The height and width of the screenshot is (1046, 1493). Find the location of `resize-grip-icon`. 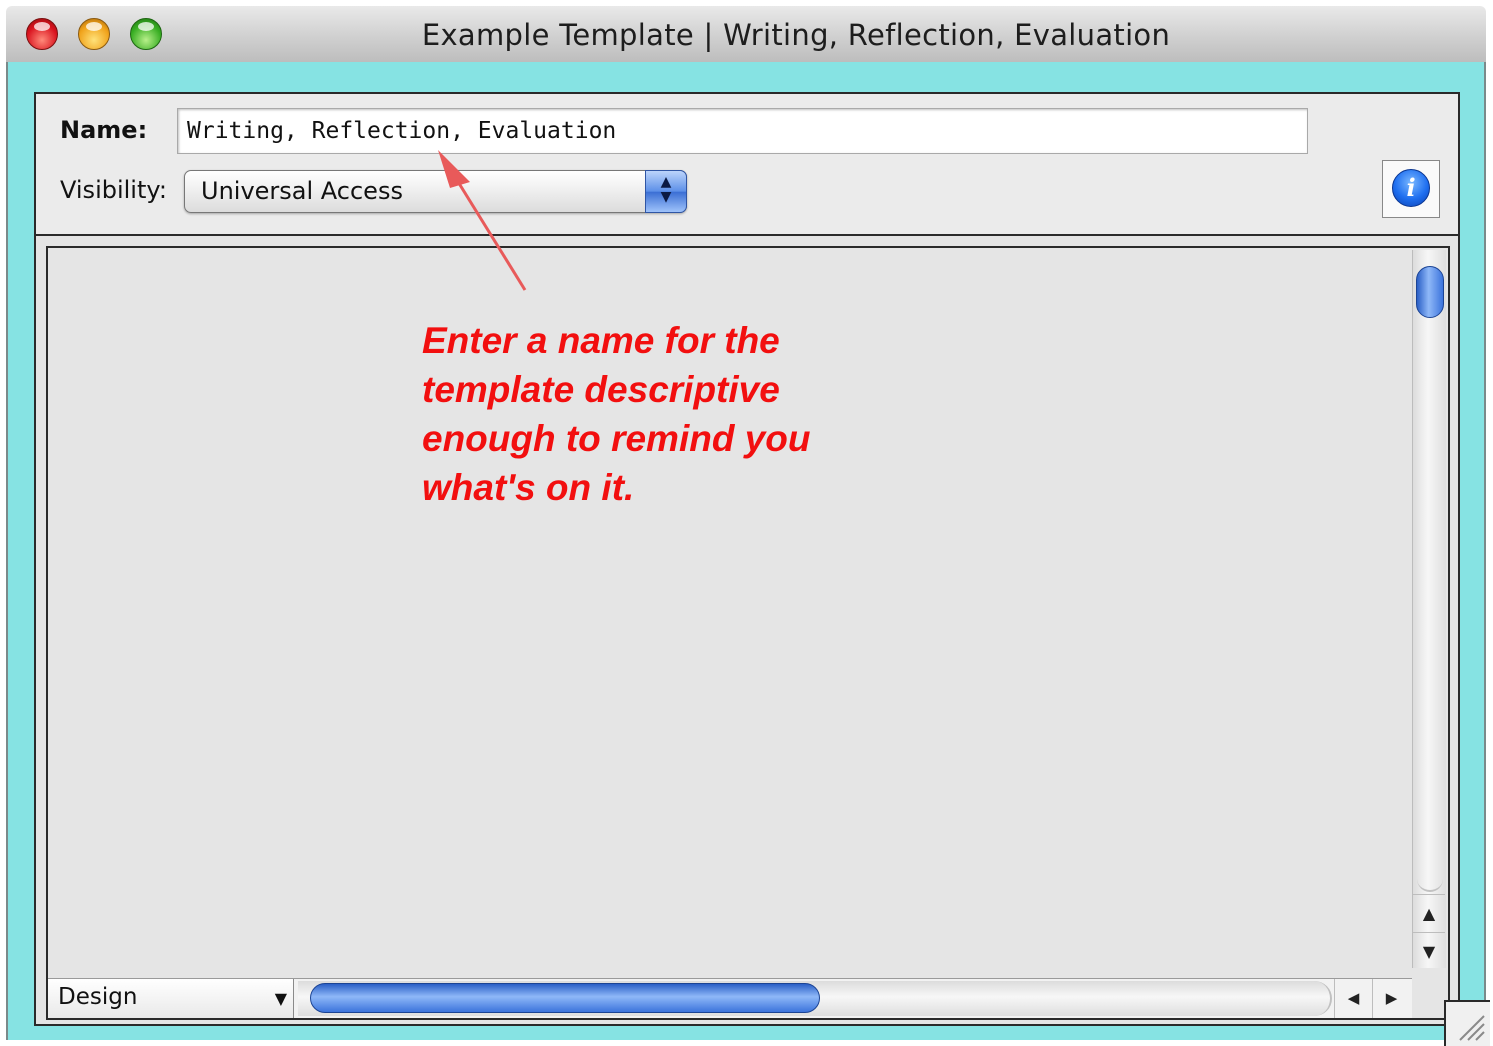

resize-grip-icon is located at coordinates (1472, 1028).